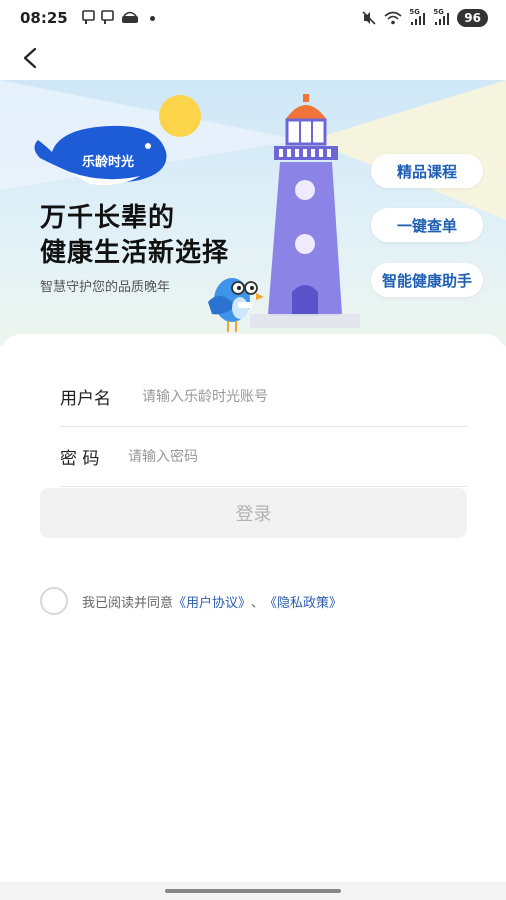 The image size is (506, 900). I want to click on gesture-bar, so click(253, 891).